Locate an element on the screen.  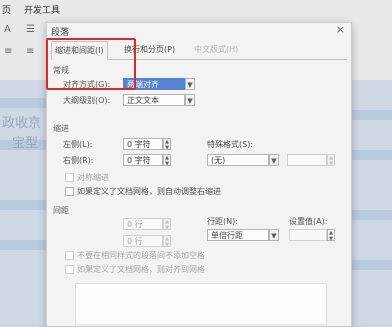
auto-adjust-label: 如果定义了文档网格，则自动调整右缩进 is located at coordinates (149, 191).